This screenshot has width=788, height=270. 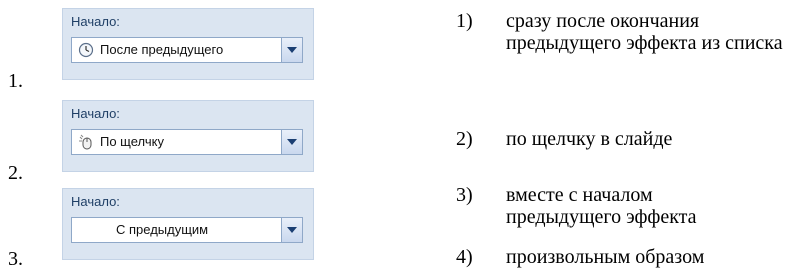 I want to click on item-number-2: 2., so click(x=15, y=173).